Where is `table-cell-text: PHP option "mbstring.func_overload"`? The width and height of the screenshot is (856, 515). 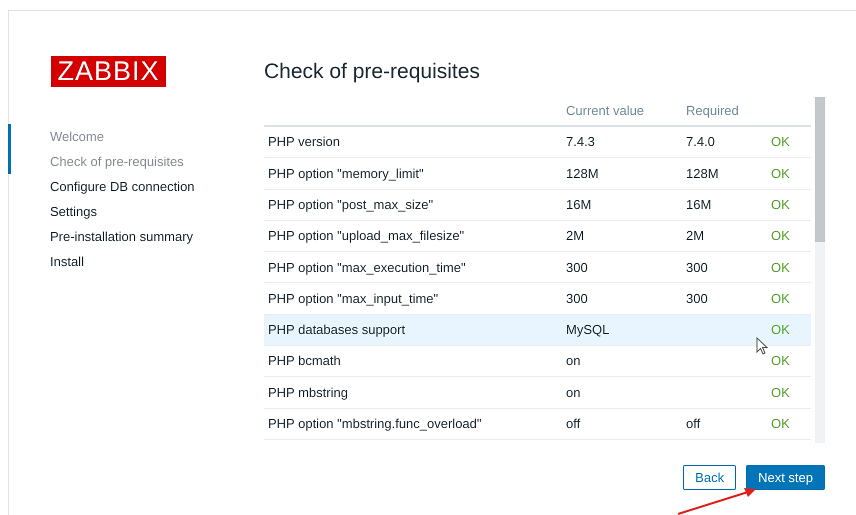
table-cell-text: PHP option "mbstring.func_overload" is located at coordinates (375, 424).